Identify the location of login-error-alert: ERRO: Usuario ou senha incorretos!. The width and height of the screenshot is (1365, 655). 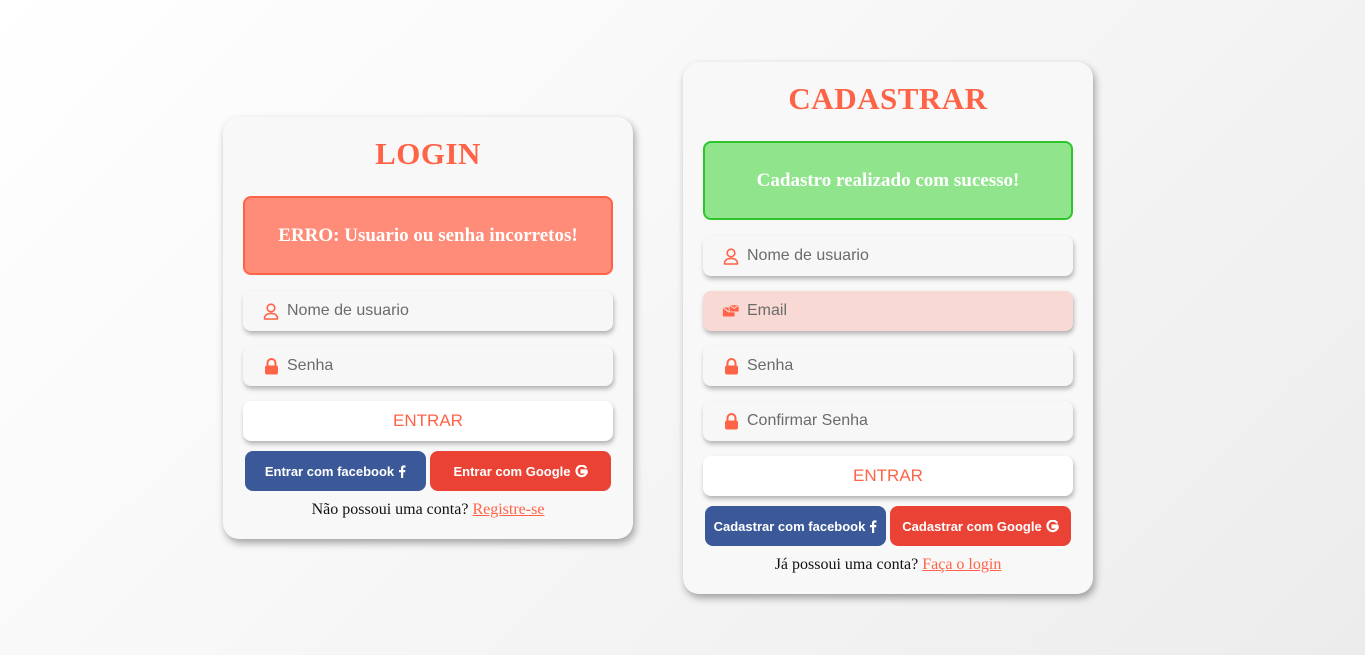
(428, 235).